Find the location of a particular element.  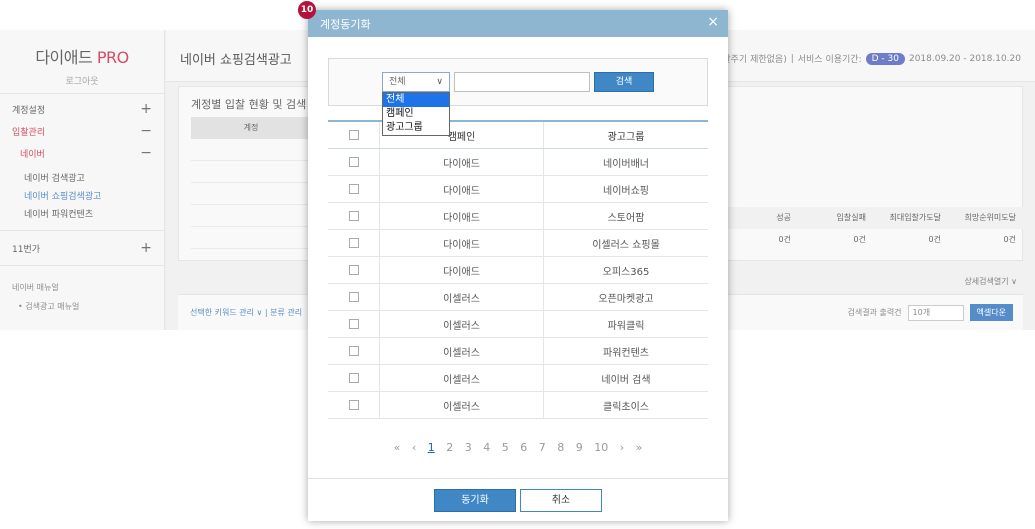

page-link: 4 is located at coordinates (486, 447).